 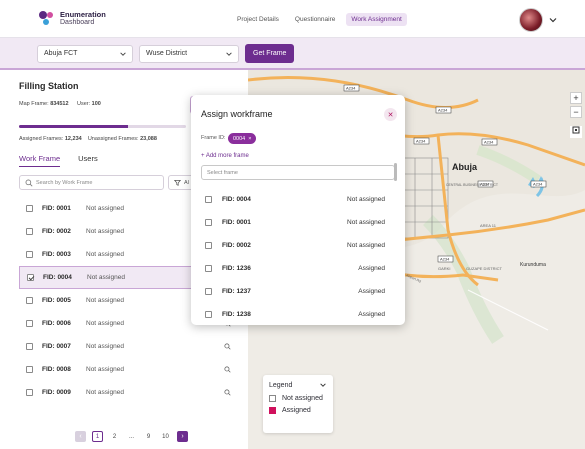 I want to click on row-fid: FID: 0007, so click(x=56, y=346).